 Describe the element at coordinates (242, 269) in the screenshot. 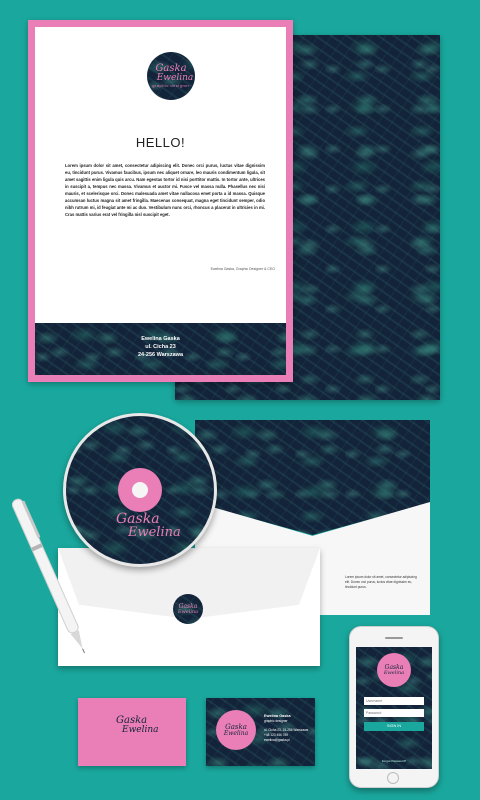

I see `letterhead-signature: Ewelina Gaska, Graphic Designer & CEO` at that location.